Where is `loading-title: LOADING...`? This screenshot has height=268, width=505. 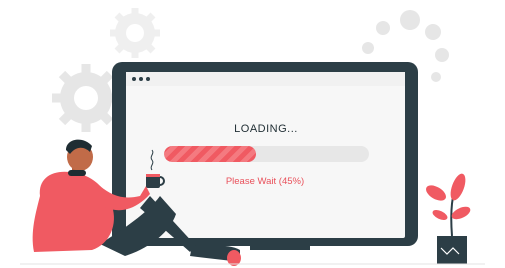 loading-title: LOADING... is located at coordinates (266, 129).